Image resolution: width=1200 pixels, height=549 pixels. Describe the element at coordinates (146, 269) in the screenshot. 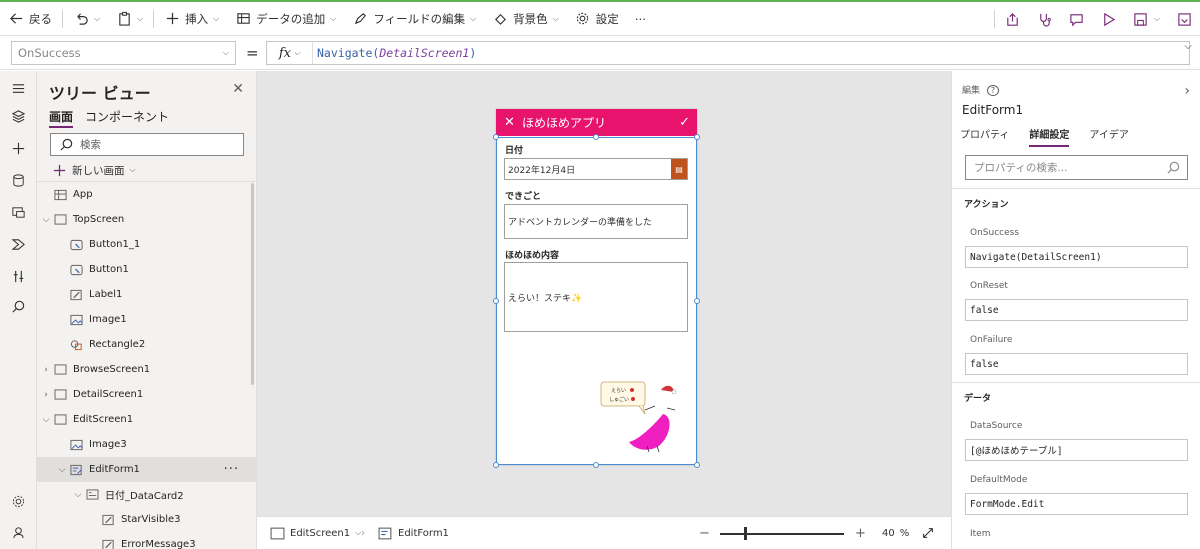

I see `tree-item-button1: Button1` at that location.